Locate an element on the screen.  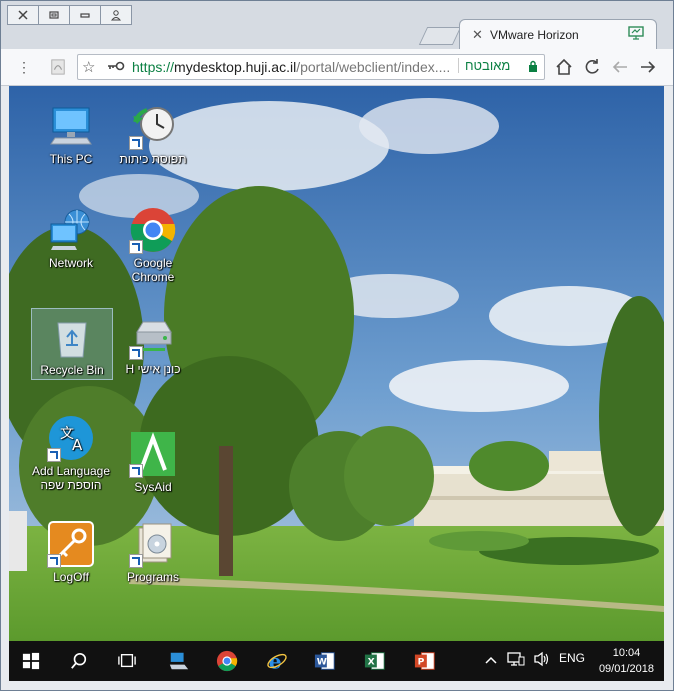
icon-label: LogOff is located at coordinates (71, 577).